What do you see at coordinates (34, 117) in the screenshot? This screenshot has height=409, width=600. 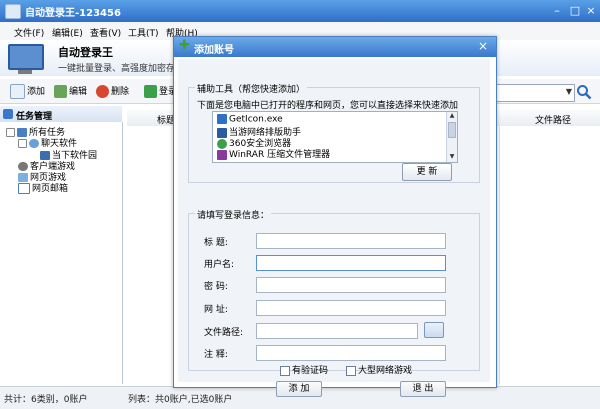 I see `task-panel-title: 任务管理` at bounding box center [34, 117].